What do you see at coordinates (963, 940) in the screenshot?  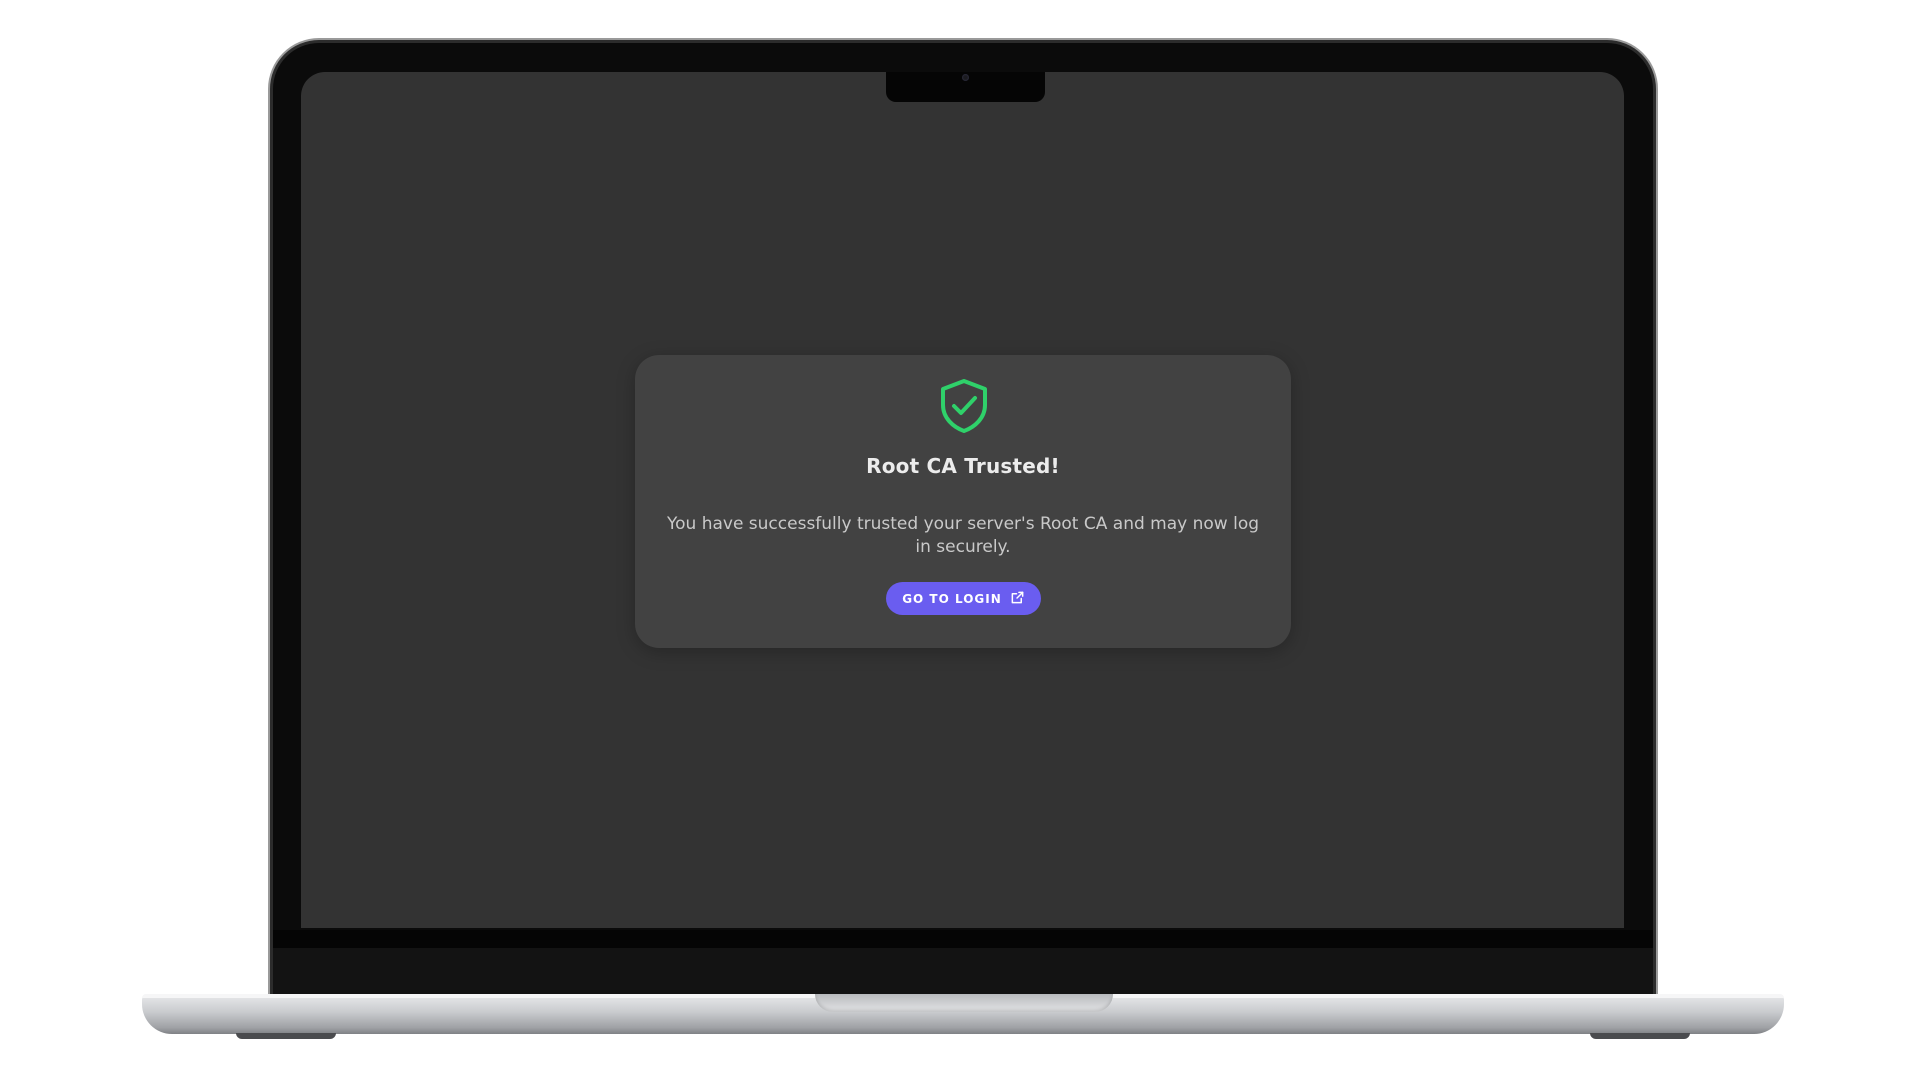 I see `screen-bezel-bottom` at bounding box center [963, 940].